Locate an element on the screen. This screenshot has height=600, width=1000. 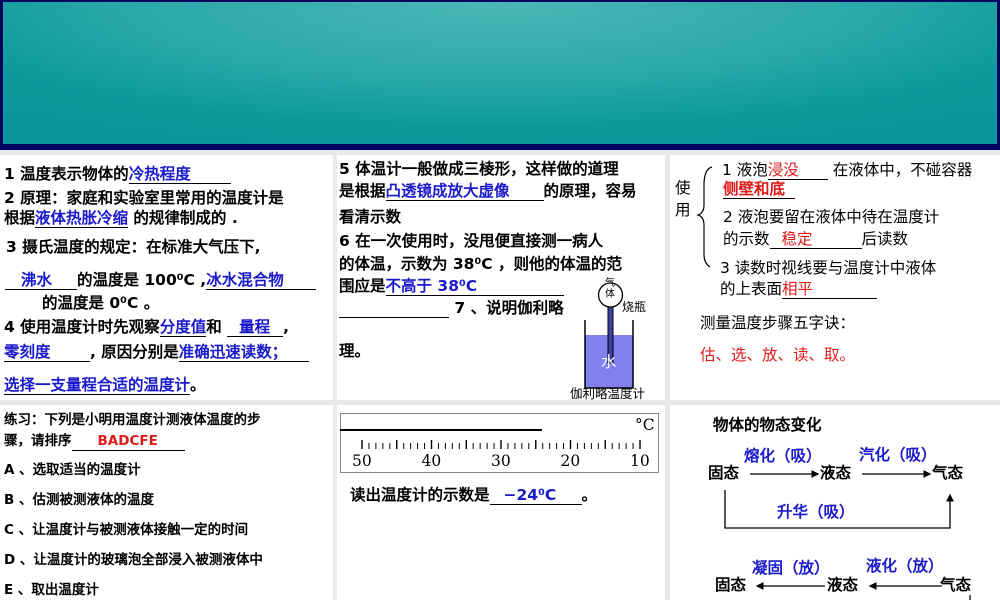
text: 的上表面 is located at coordinates (751, 289).